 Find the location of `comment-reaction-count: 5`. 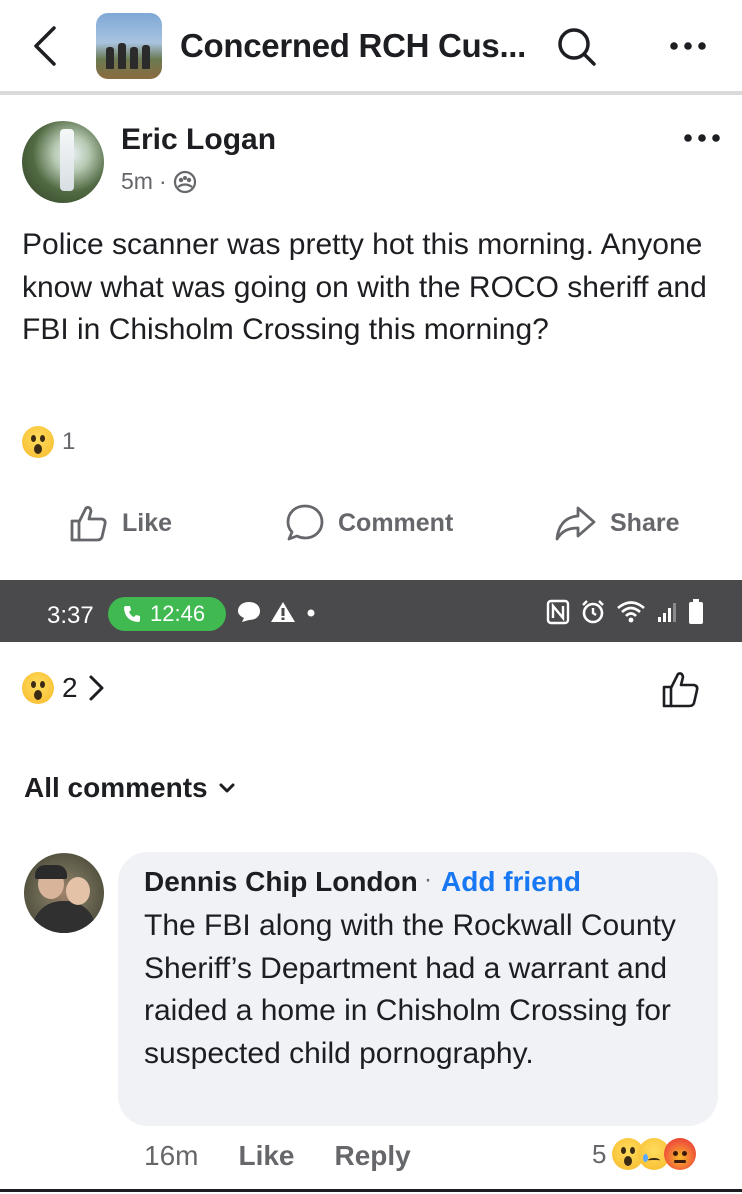

comment-reaction-count: 5 is located at coordinates (599, 1153).